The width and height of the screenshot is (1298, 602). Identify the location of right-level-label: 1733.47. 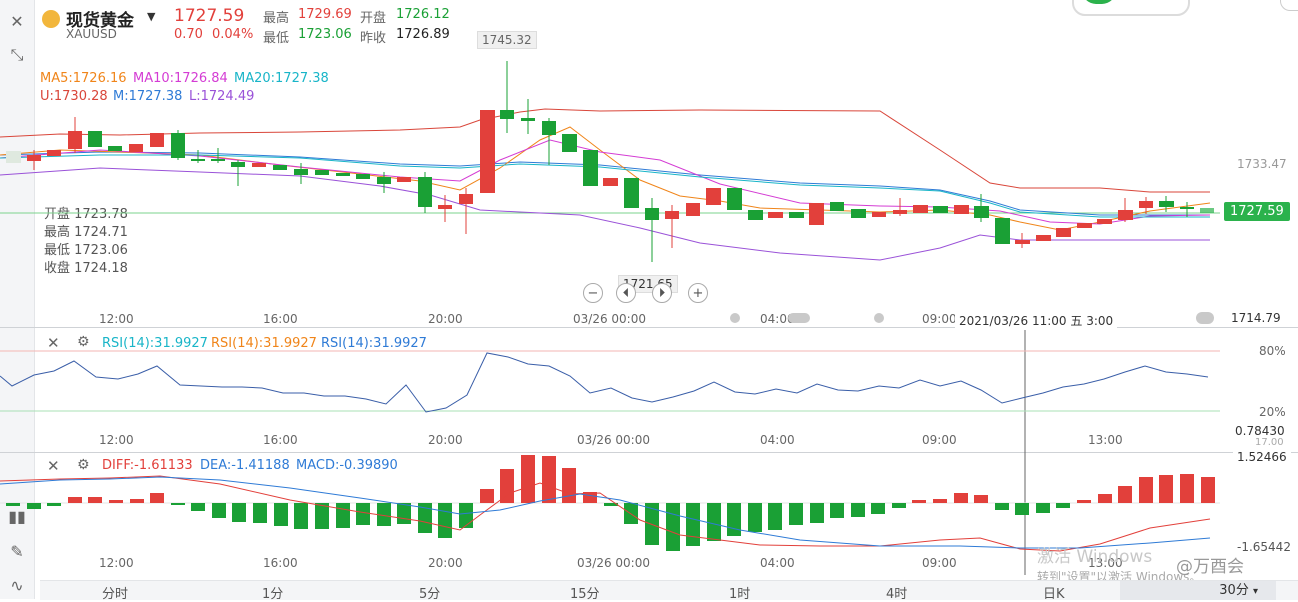
(1262, 164).